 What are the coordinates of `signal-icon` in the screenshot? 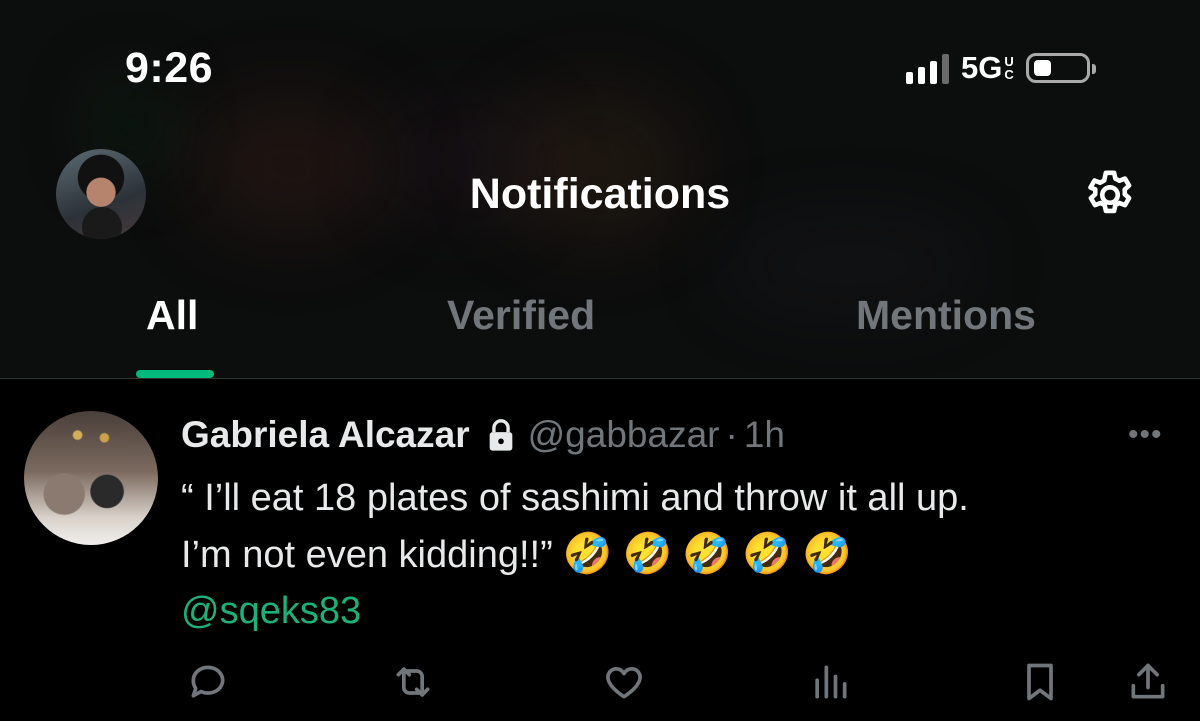 It's located at (927, 68).